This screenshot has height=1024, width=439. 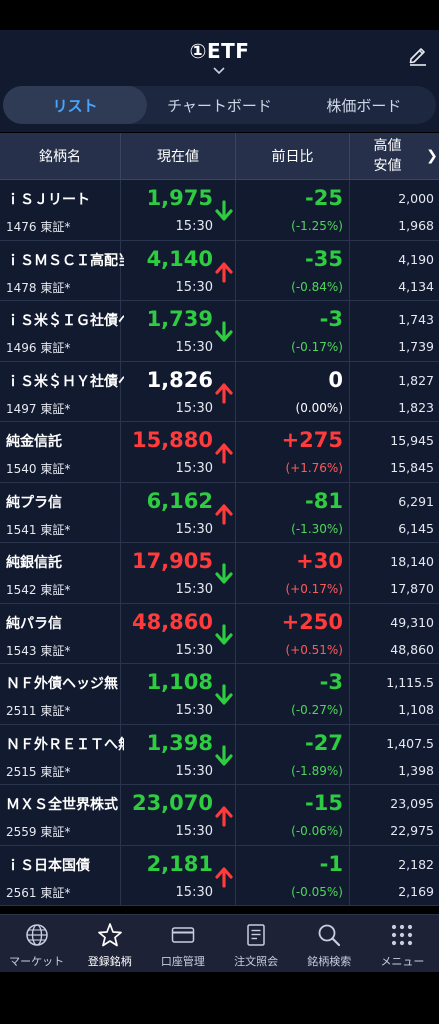 What do you see at coordinates (182, 943) in the screenshot?
I see `nav-item-card: 口座管理` at bounding box center [182, 943].